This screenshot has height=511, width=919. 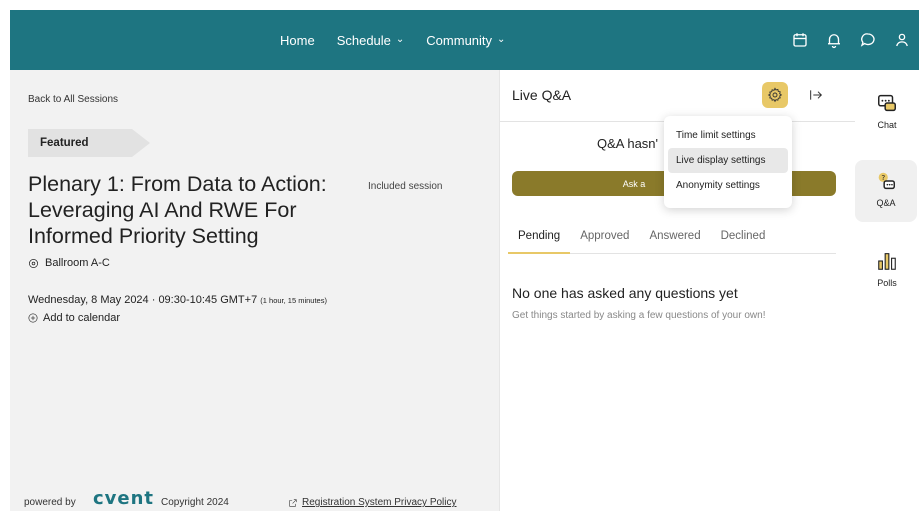 I want to click on featured-badge: Featured, so click(x=89, y=143).